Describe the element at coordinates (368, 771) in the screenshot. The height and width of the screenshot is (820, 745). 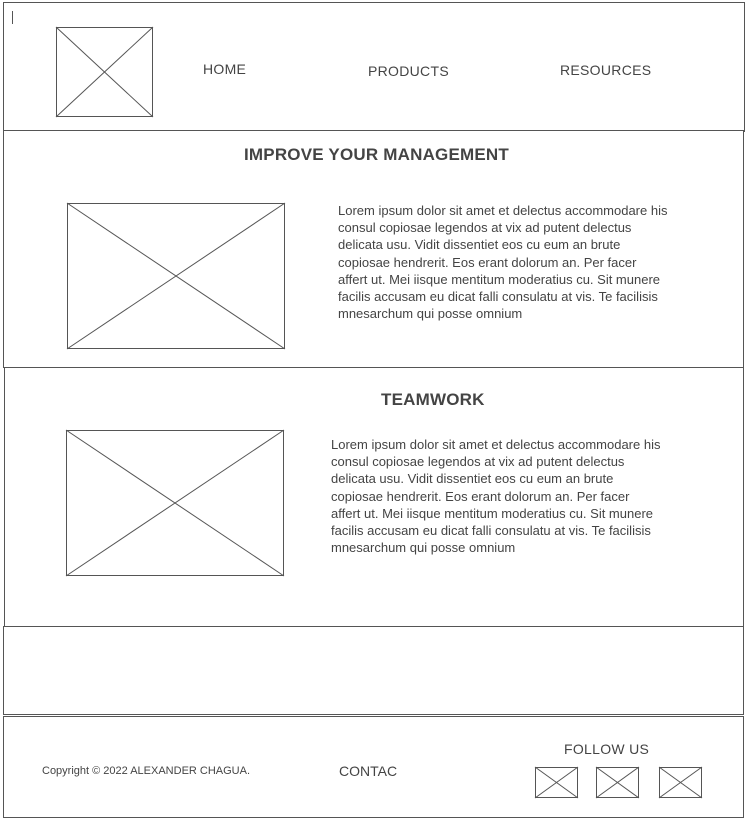
I see `contact-link: CONTAC` at that location.